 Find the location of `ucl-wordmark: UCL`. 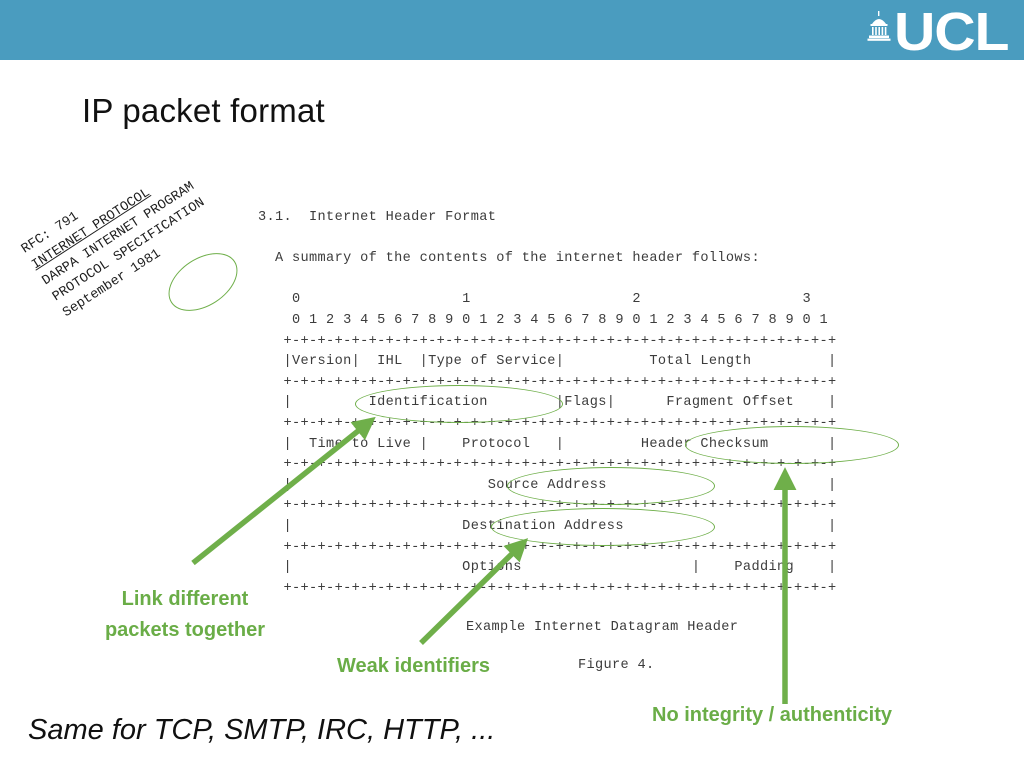

ucl-wordmark: UCL is located at coordinates (952, 32).